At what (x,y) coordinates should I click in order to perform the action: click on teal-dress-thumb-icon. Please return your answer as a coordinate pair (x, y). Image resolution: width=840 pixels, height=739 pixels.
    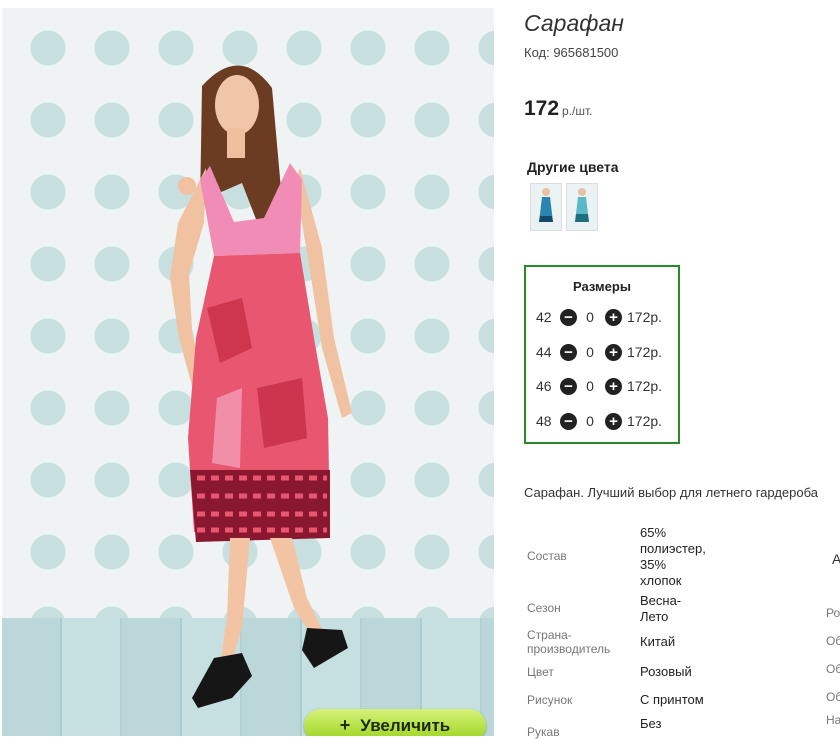
    Looking at the image, I should click on (582, 205).